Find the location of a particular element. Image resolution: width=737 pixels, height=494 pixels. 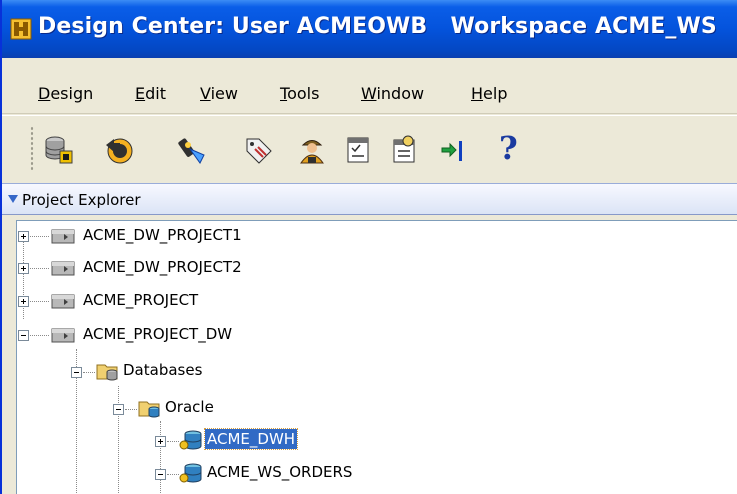

toolbar: ? is located at coordinates (369, 148).